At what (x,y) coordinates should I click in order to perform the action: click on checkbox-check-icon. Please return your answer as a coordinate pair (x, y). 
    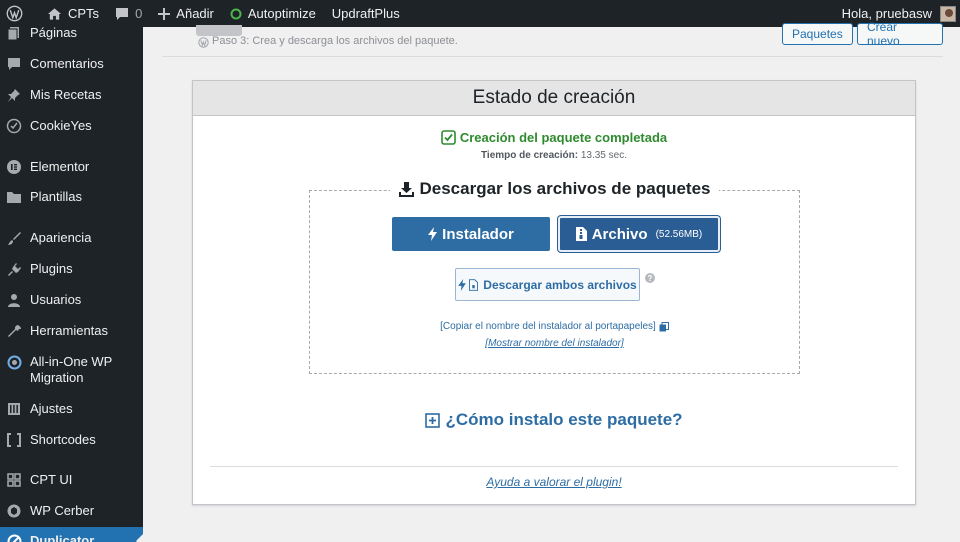
    Looking at the image, I should click on (448, 137).